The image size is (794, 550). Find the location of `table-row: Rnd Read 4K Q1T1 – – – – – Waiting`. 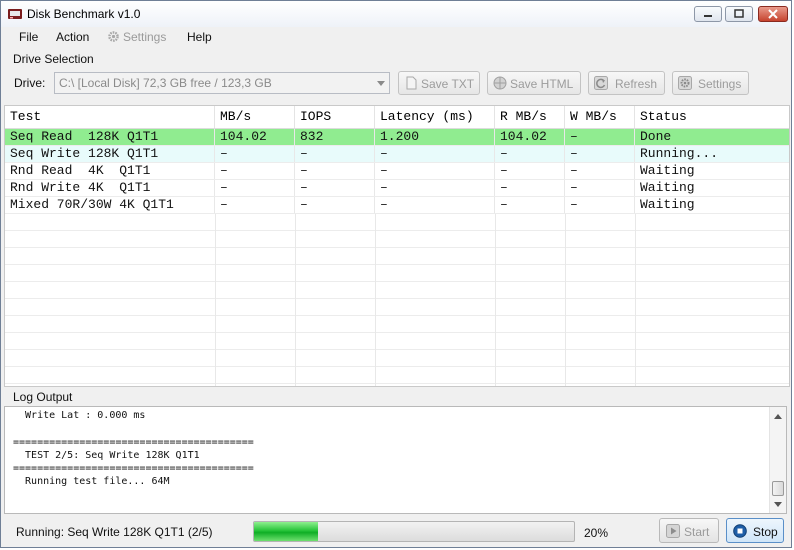

table-row: Rnd Read 4K Q1T1 – – – – – Waiting is located at coordinates (397, 171).